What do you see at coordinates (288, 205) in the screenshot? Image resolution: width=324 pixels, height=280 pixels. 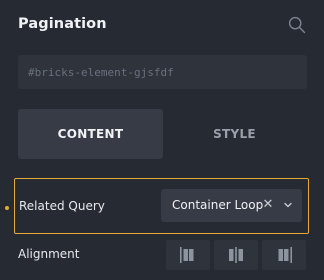 I see `chevron-down-icon` at bounding box center [288, 205].